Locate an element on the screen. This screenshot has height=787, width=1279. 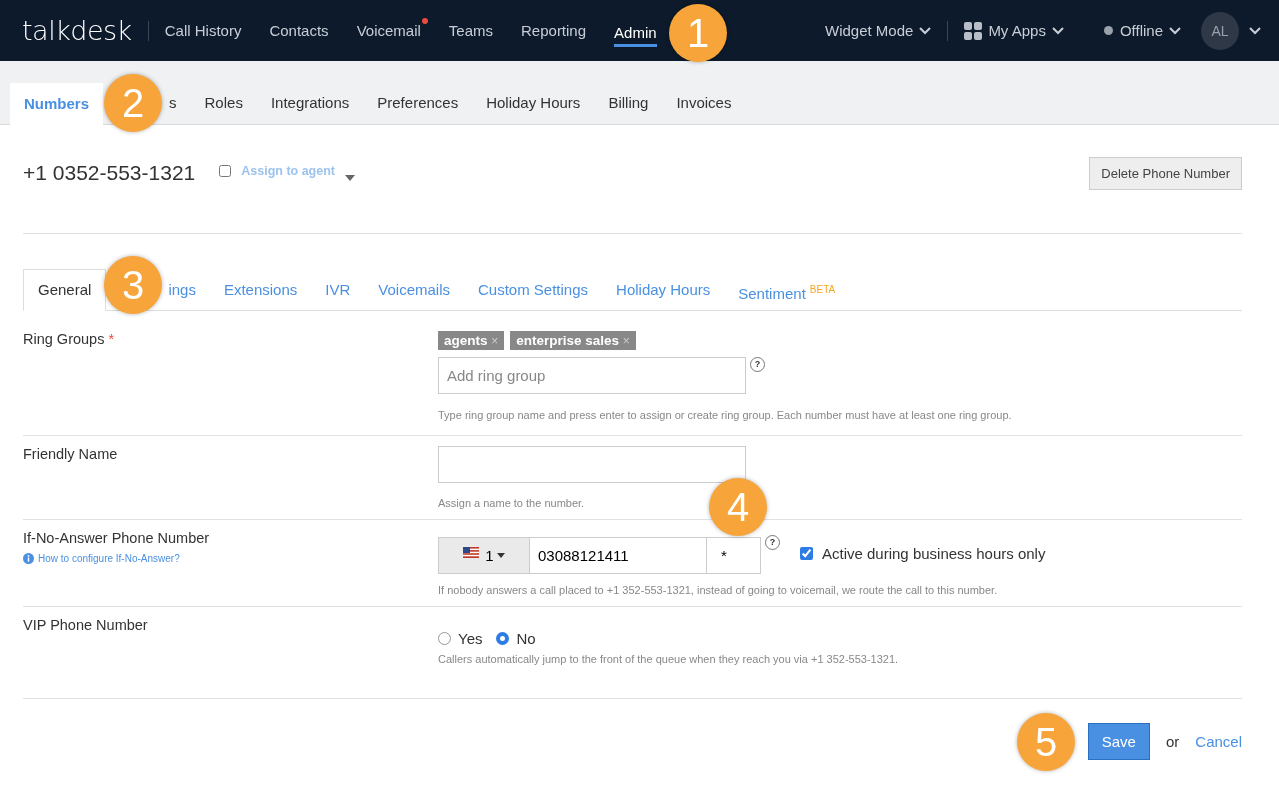
step-marker: 4 is located at coordinates (738, 507).